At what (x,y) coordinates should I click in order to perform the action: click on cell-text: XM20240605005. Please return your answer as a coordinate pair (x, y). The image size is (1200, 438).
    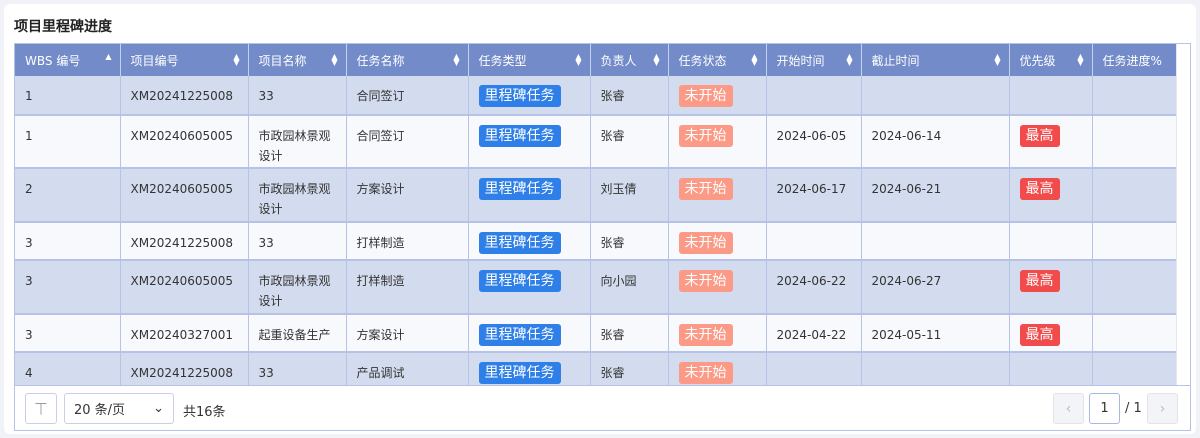
    Looking at the image, I should click on (182, 189).